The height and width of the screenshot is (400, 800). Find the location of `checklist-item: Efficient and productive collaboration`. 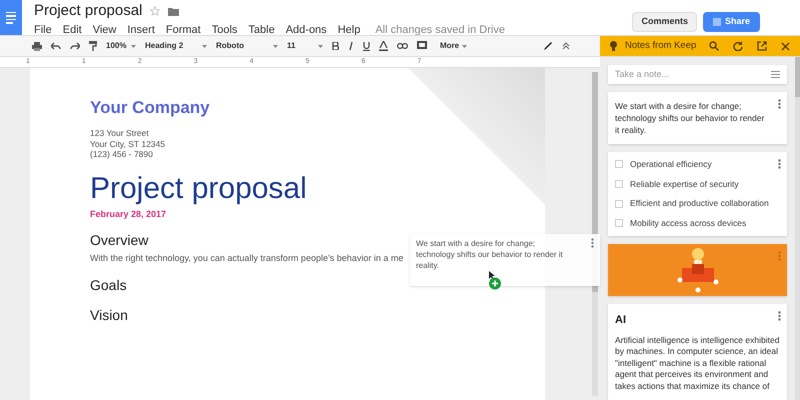

checklist-item: Efficient and productive collaboration is located at coordinates (699, 203).